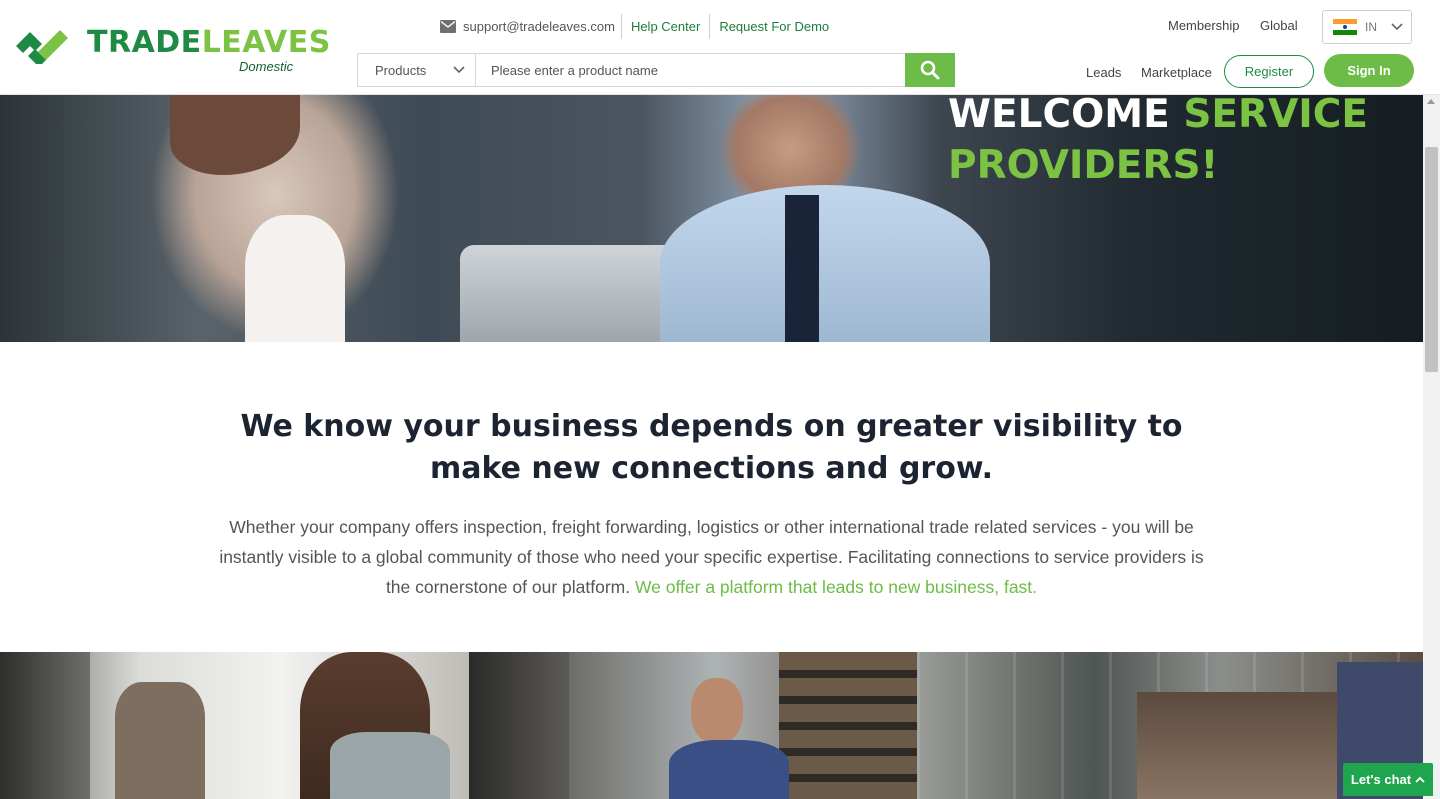 This screenshot has width=1440, height=799. What do you see at coordinates (1279, 25) in the screenshot?
I see `global-link: Global` at bounding box center [1279, 25].